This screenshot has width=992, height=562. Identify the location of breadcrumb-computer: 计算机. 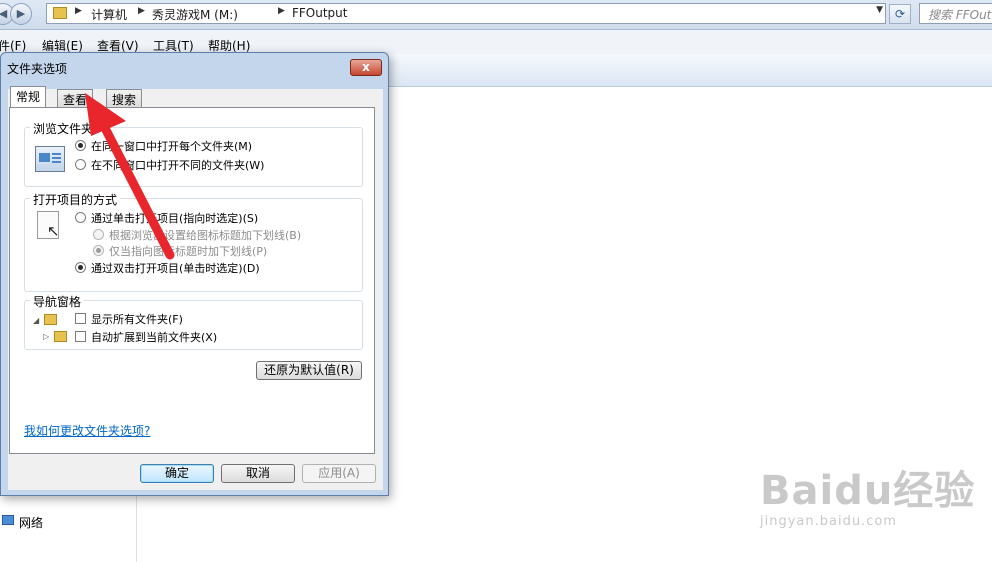
(109, 14).